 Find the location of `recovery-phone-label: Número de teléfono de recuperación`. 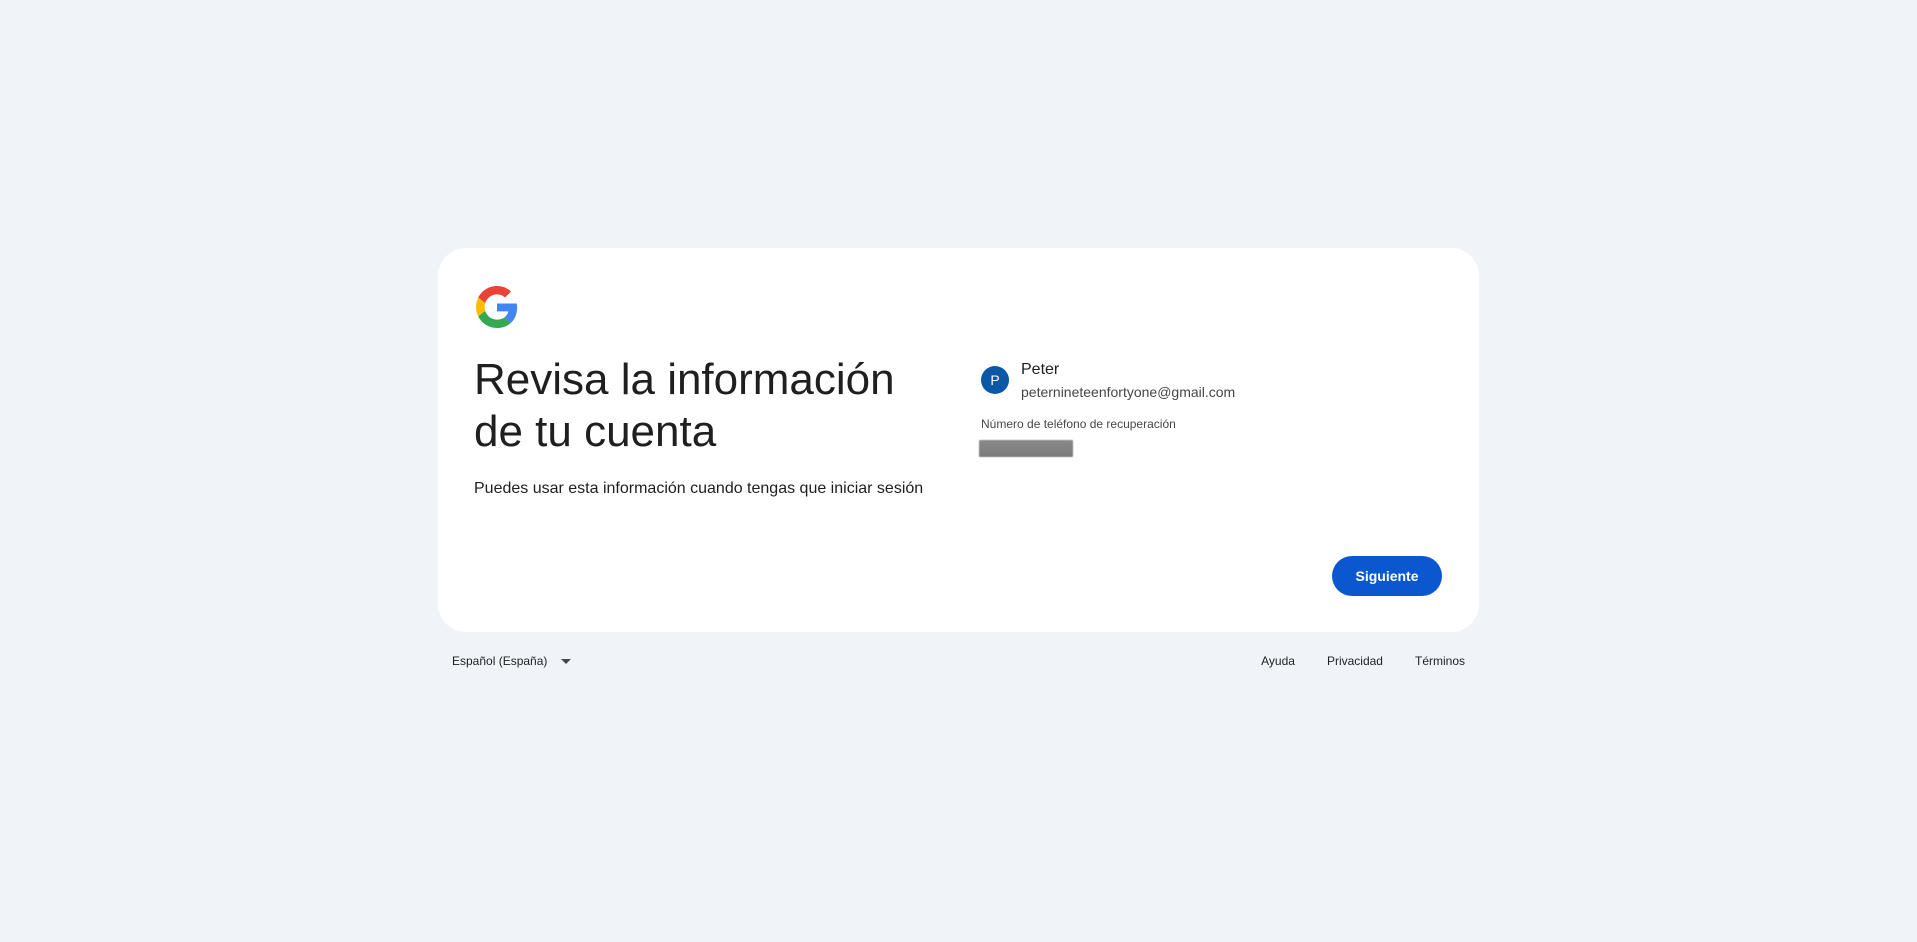

recovery-phone-label: Número de teléfono de recuperación is located at coordinates (1078, 424).